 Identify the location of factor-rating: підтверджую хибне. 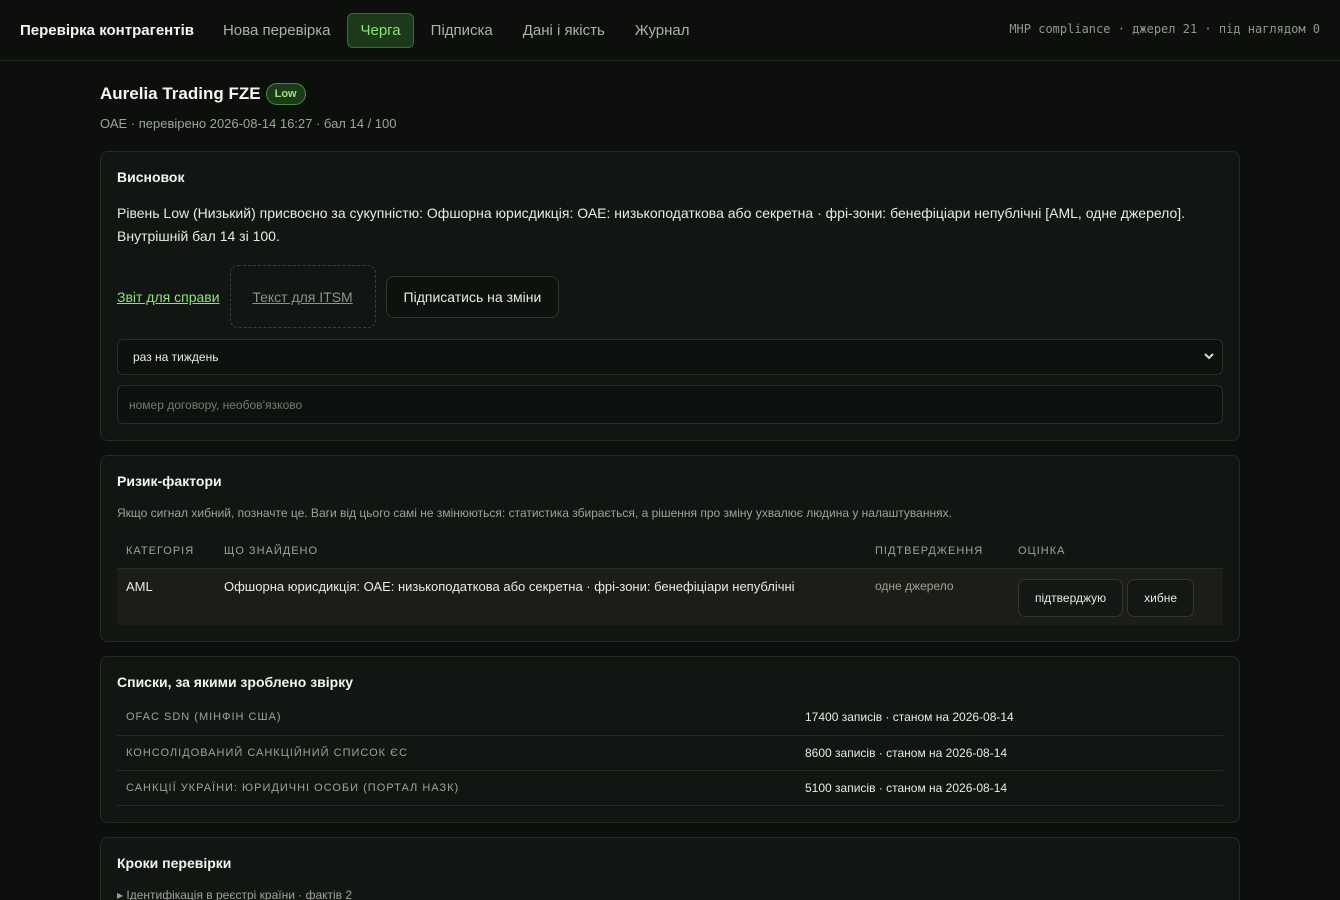
(1116, 597).